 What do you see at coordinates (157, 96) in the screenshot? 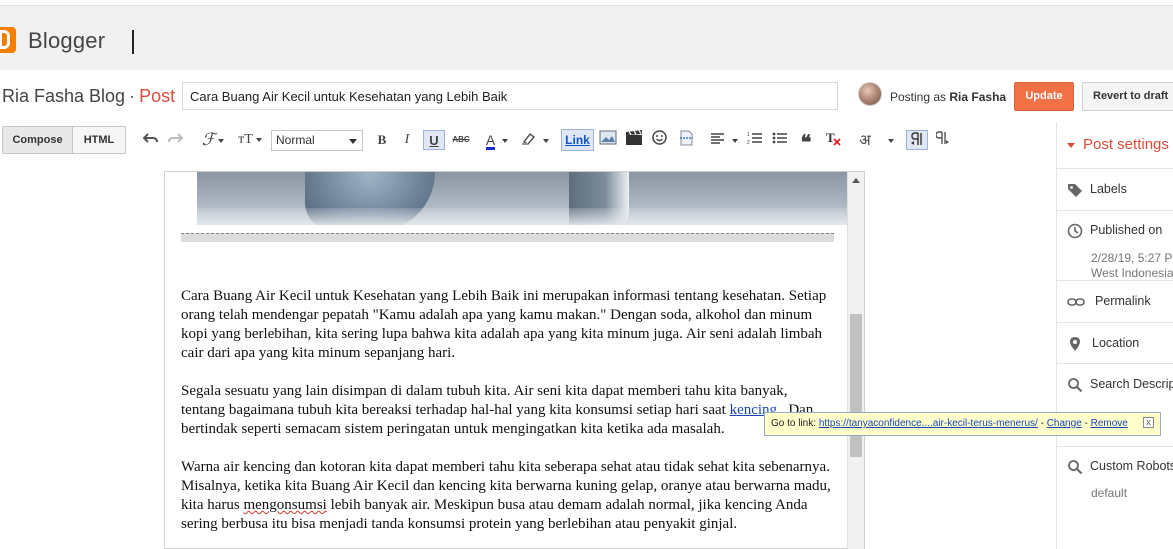
I see `section-name: Post` at bounding box center [157, 96].